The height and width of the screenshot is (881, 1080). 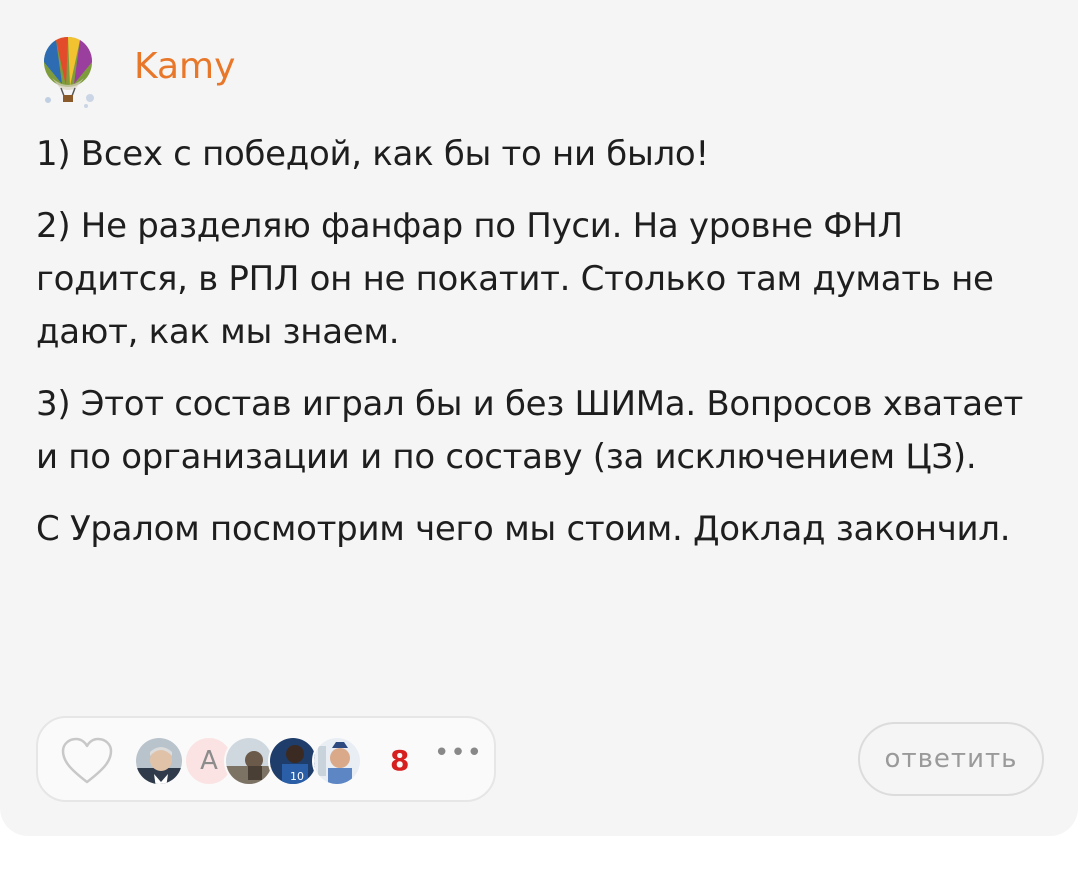 I want to click on reply-button: ответить, so click(x=951, y=759).